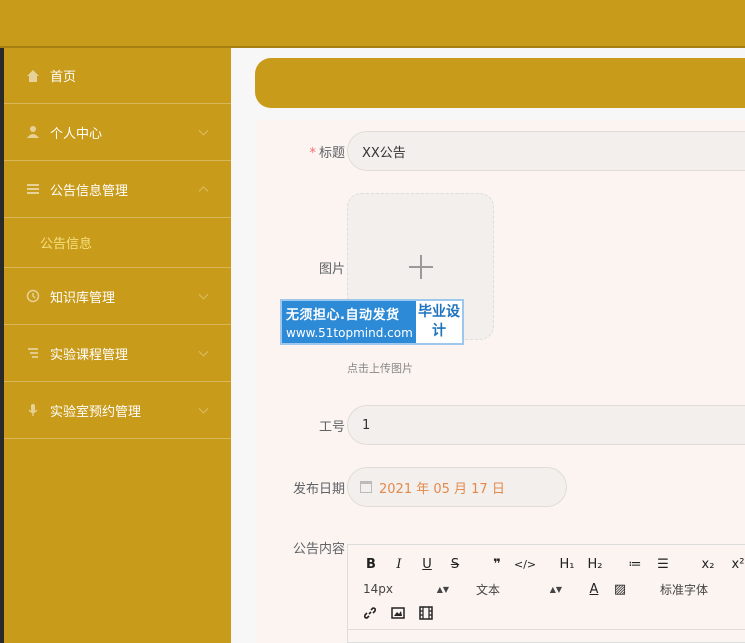  I want to click on list-icon, so click(33, 189).